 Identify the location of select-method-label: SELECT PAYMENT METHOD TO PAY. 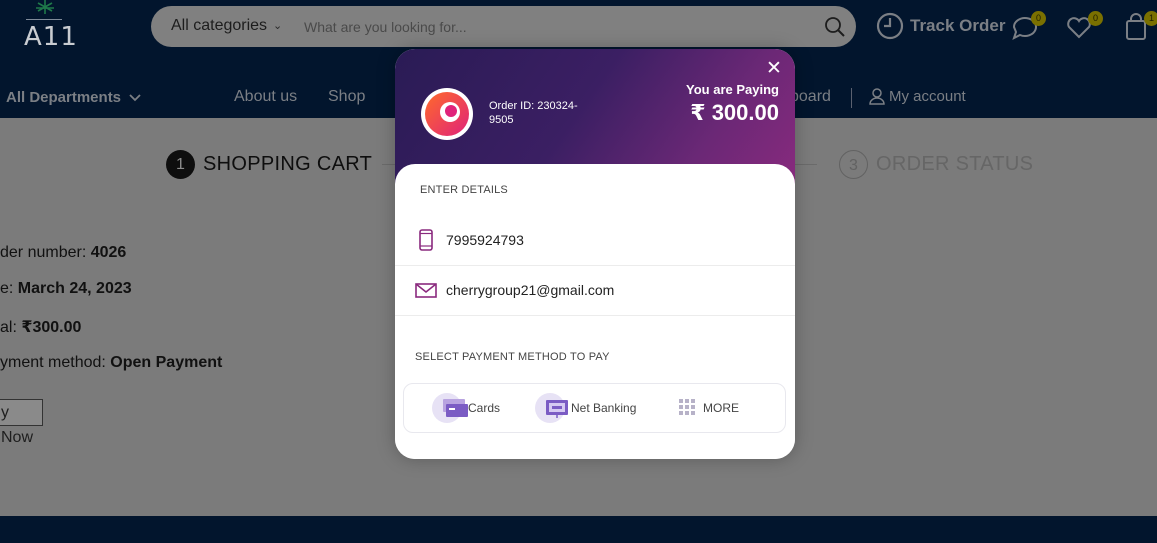
(512, 357).